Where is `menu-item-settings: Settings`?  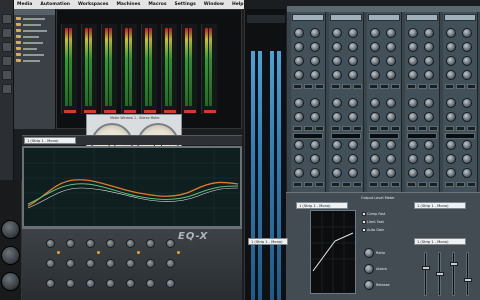 menu-item-settings: Settings is located at coordinates (185, 4).